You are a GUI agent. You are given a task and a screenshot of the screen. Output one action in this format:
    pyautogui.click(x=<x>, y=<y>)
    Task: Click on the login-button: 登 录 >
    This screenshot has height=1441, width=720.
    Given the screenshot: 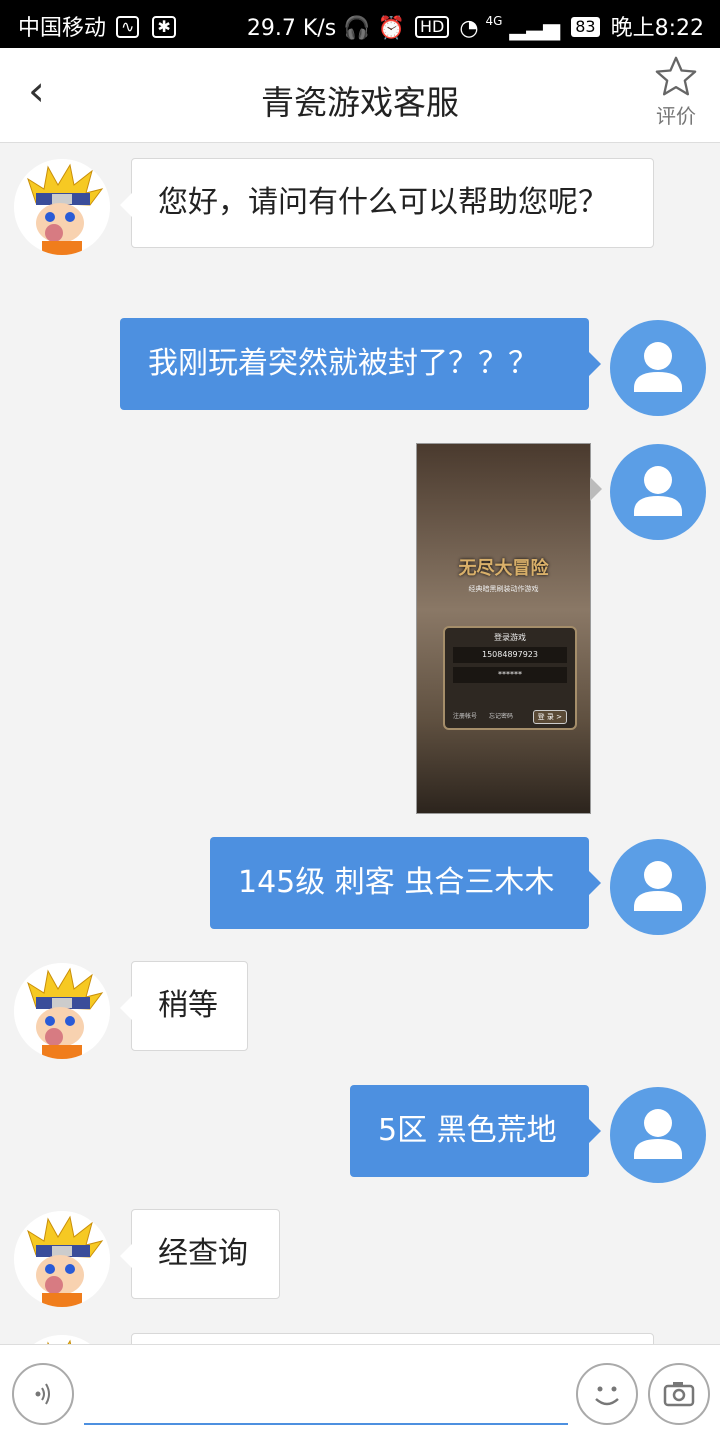 What is the action you would take?
    pyautogui.click(x=549, y=717)
    